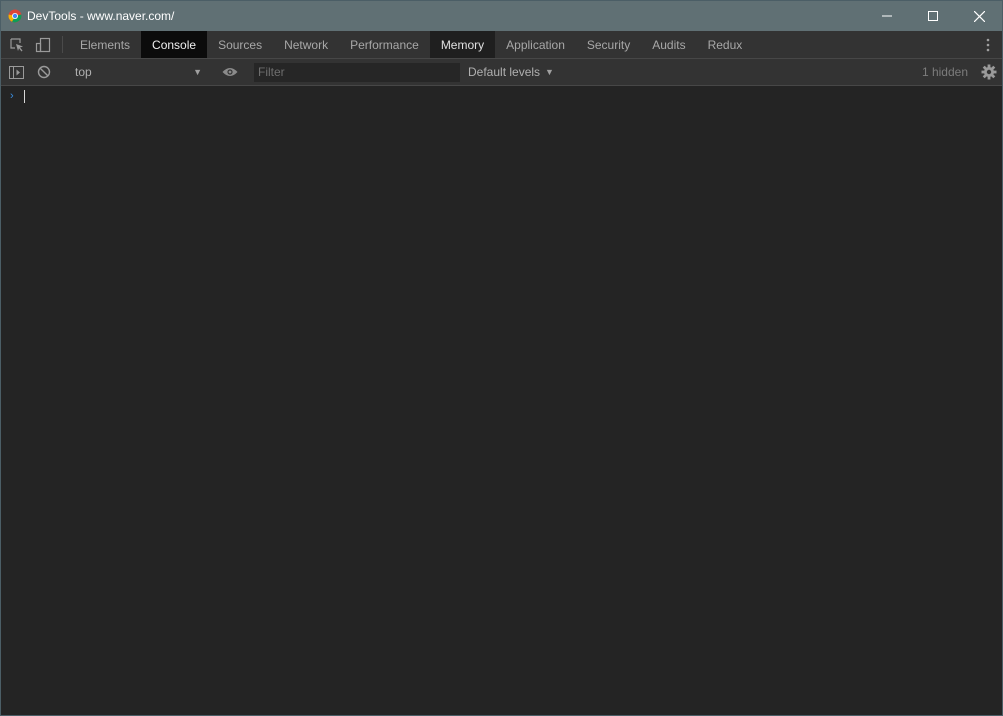  I want to click on show-sidebar-button, so click(16, 72).